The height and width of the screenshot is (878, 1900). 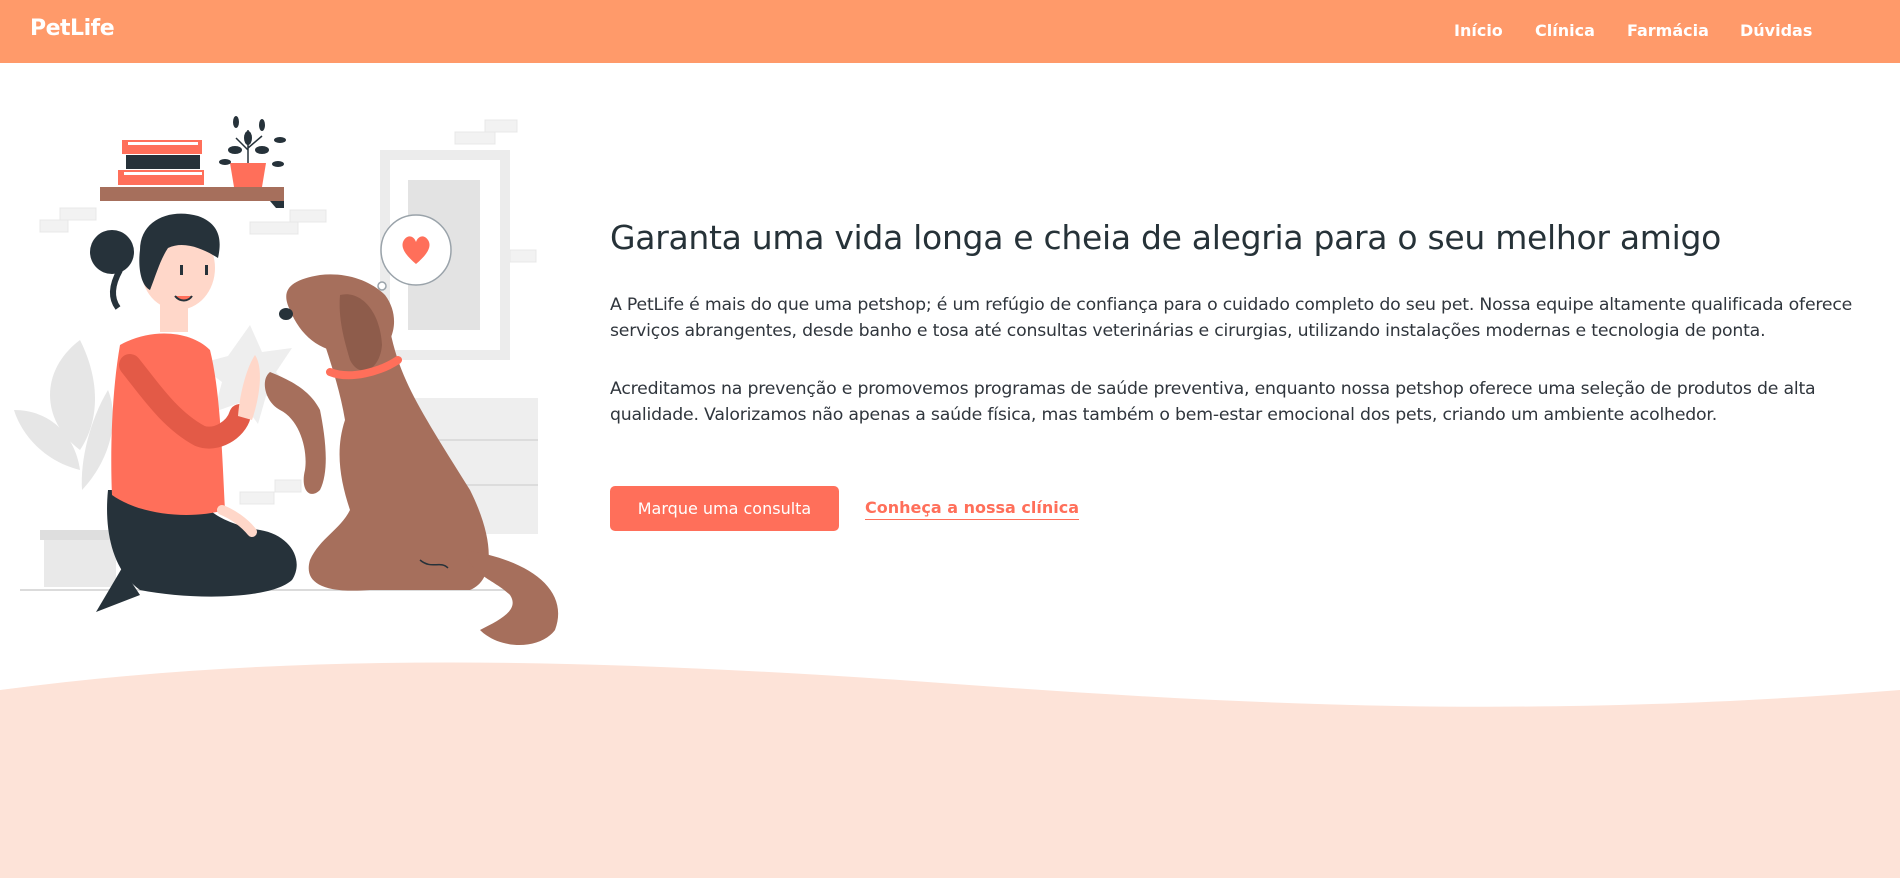 I want to click on background-plant, so click(x=67, y=463).